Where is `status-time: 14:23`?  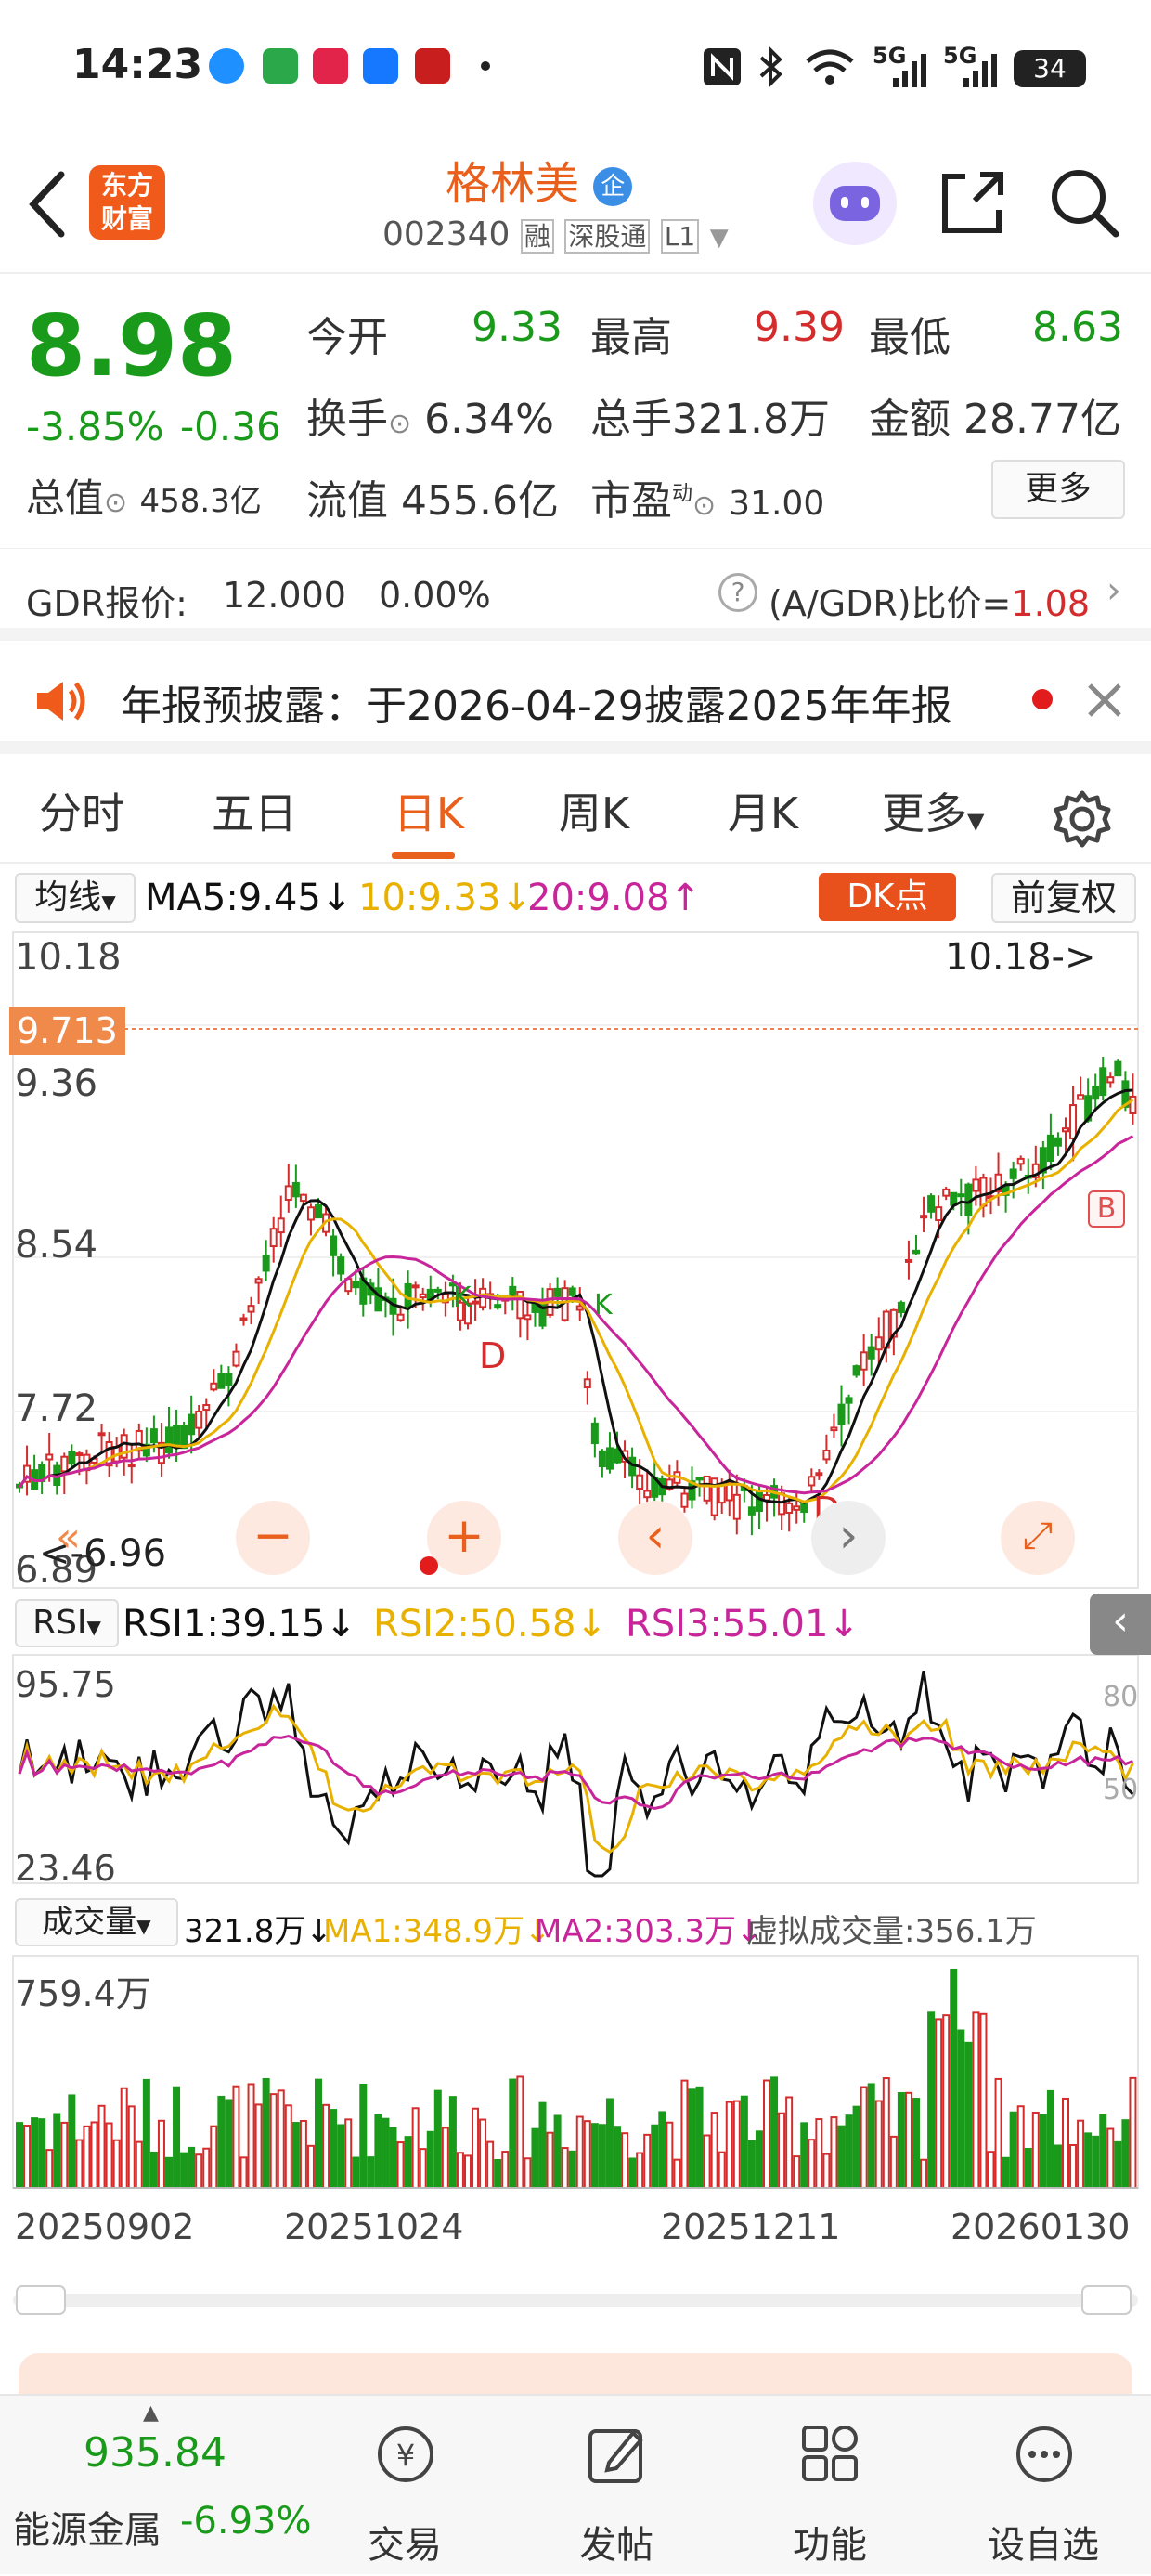 status-time: 14:23 is located at coordinates (137, 64).